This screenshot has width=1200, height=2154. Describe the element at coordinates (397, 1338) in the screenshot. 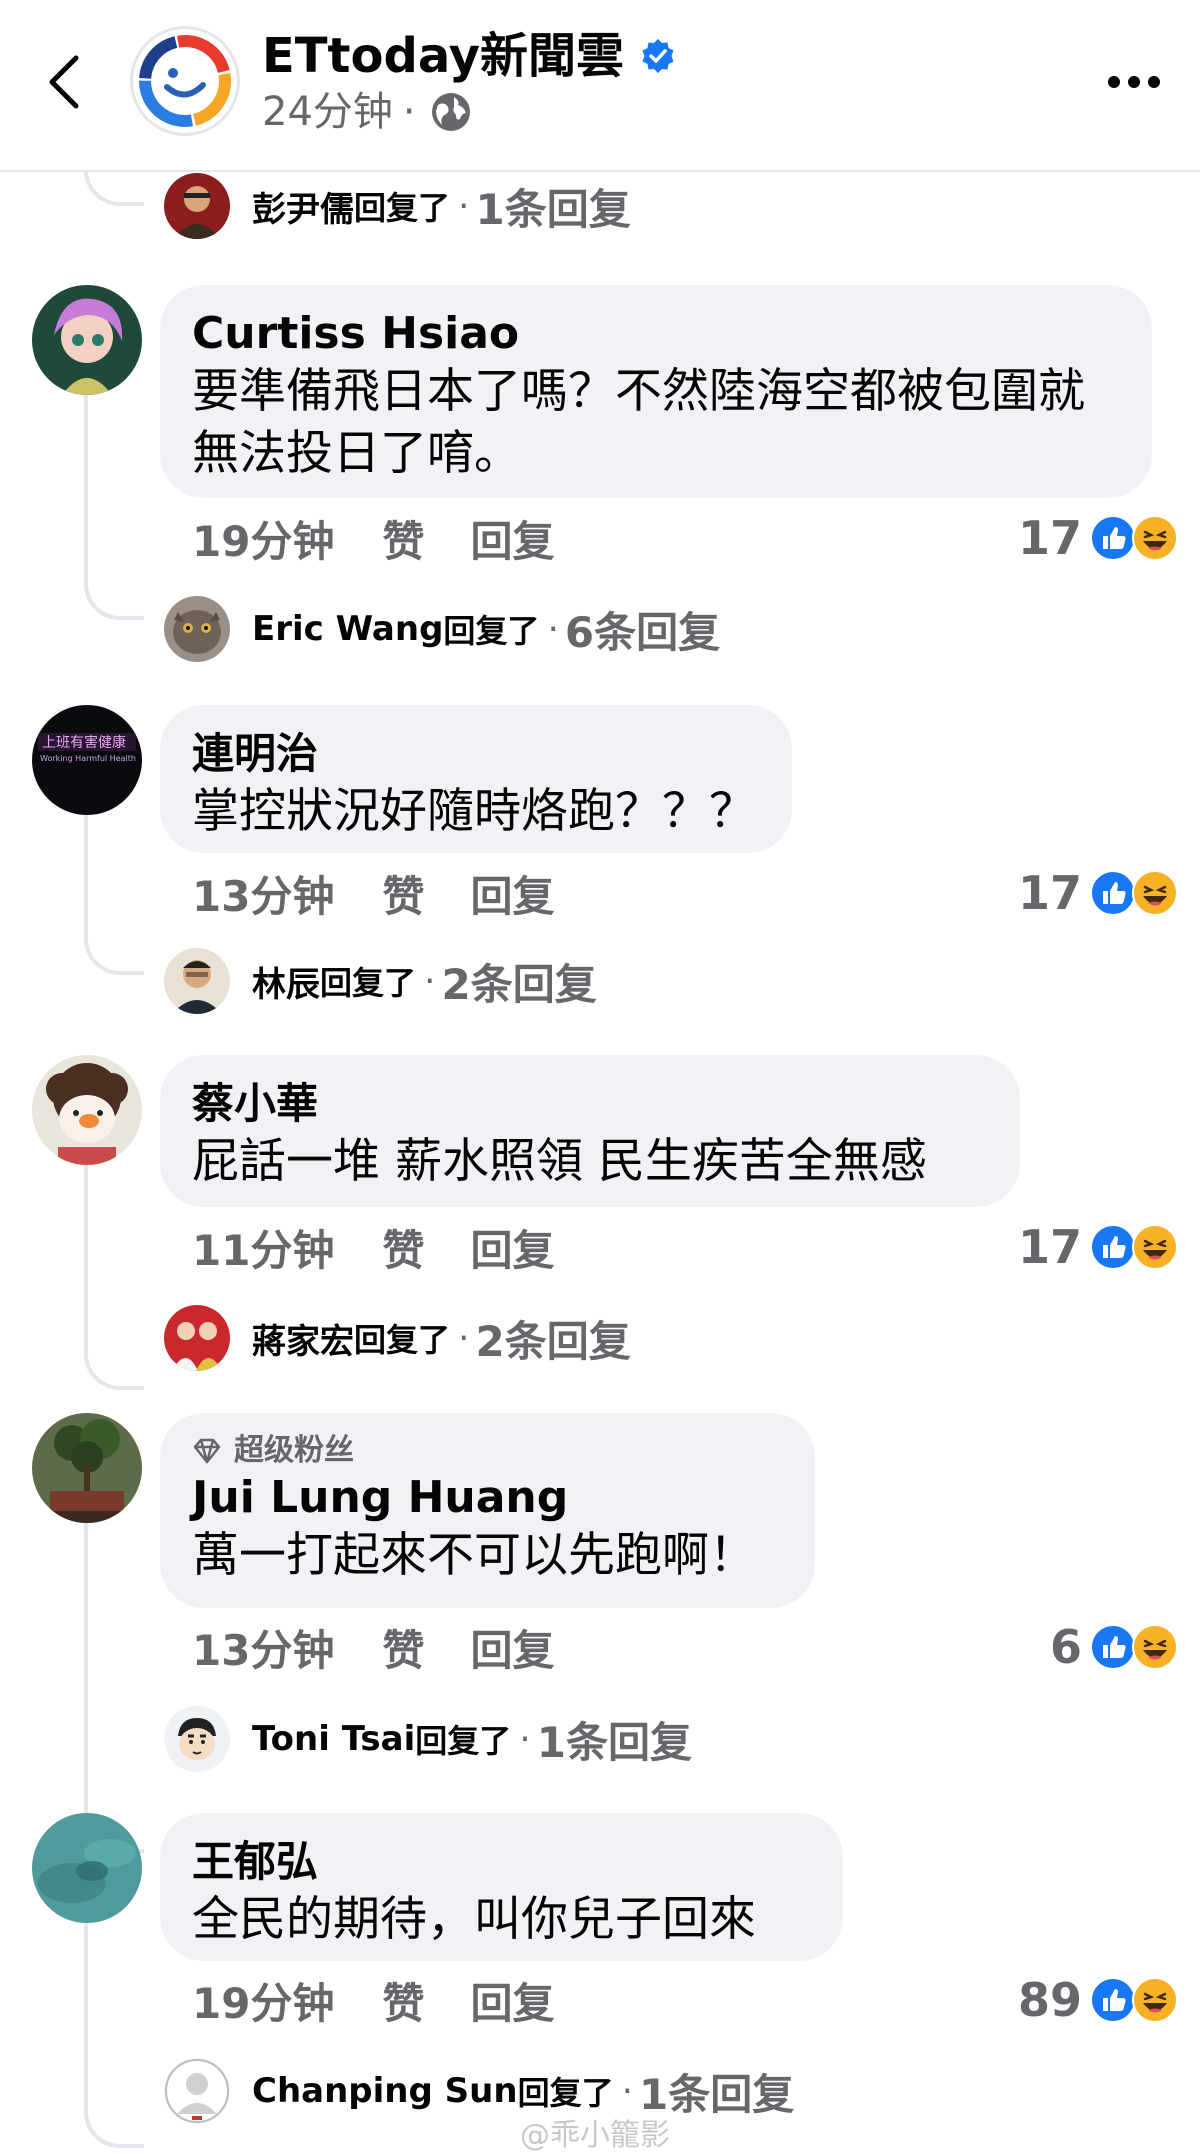

I see `reply-summary: 蔣家宏 回复了 · 2条回复` at that location.